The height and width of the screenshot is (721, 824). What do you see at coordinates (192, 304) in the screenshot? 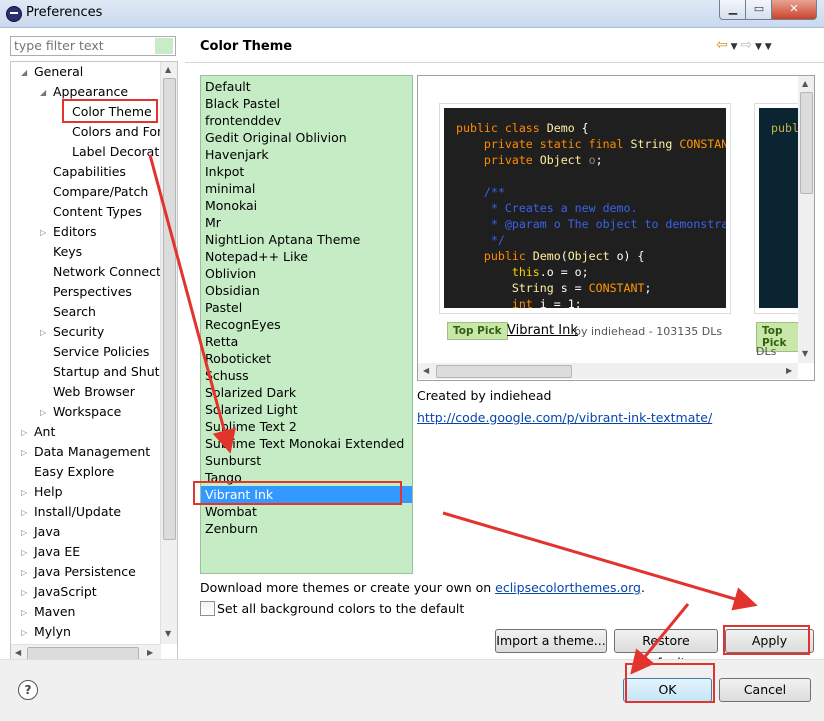
I see `arrow-to-vibrant-ink` at bounding box center [192, 304].